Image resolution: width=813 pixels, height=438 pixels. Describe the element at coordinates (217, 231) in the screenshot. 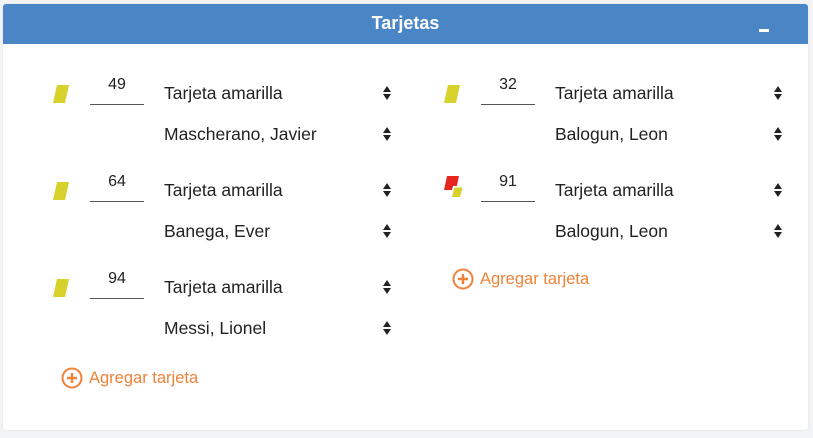

I see `player-value: Banega, Ever` at that location.